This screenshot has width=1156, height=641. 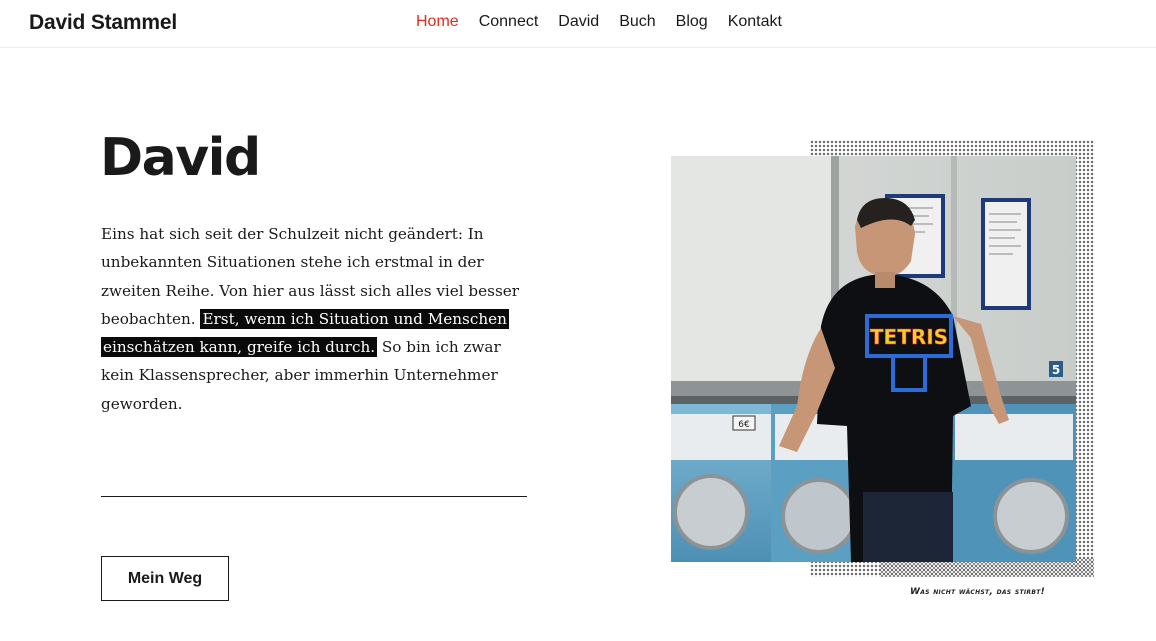 What do you see at coordinates (692, 22) in the screenshot?
I see `nav-item-blog: Blog` at bounding box center [692, 22].